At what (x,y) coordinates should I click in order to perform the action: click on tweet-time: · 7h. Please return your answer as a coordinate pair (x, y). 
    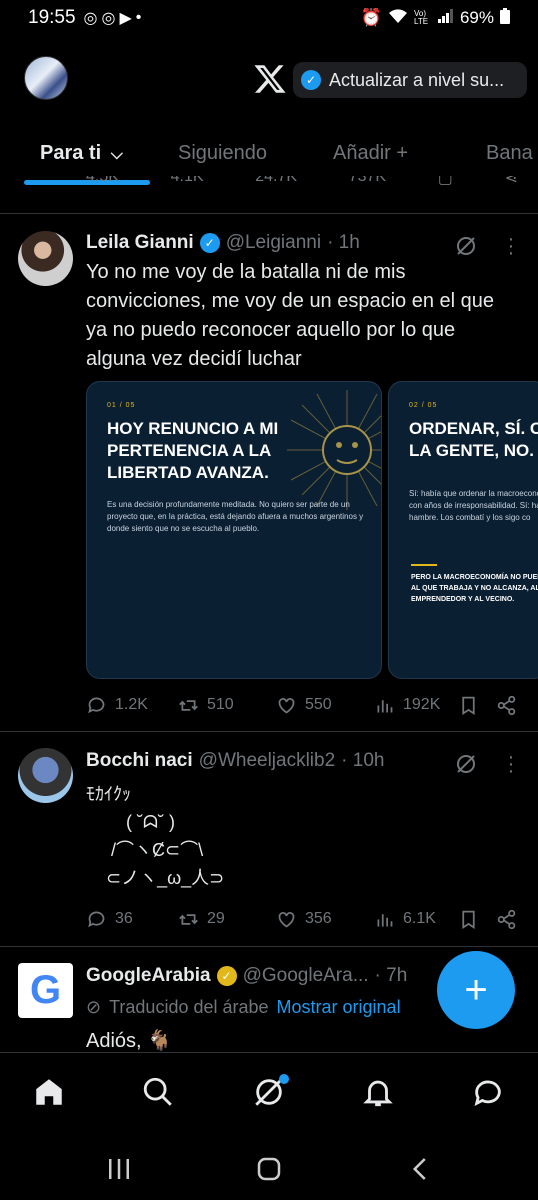
    Looking at the image, I should click on (391, 975).